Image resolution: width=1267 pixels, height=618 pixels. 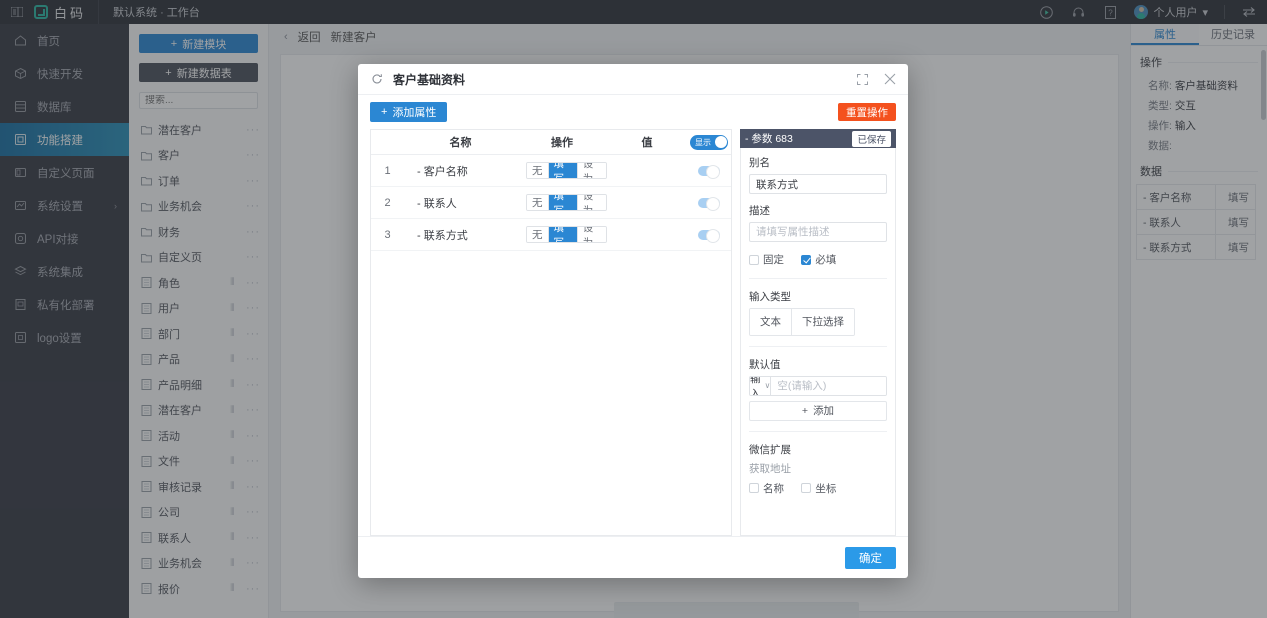 I want to click on required-label: 必填, so click(x=826, y=260).